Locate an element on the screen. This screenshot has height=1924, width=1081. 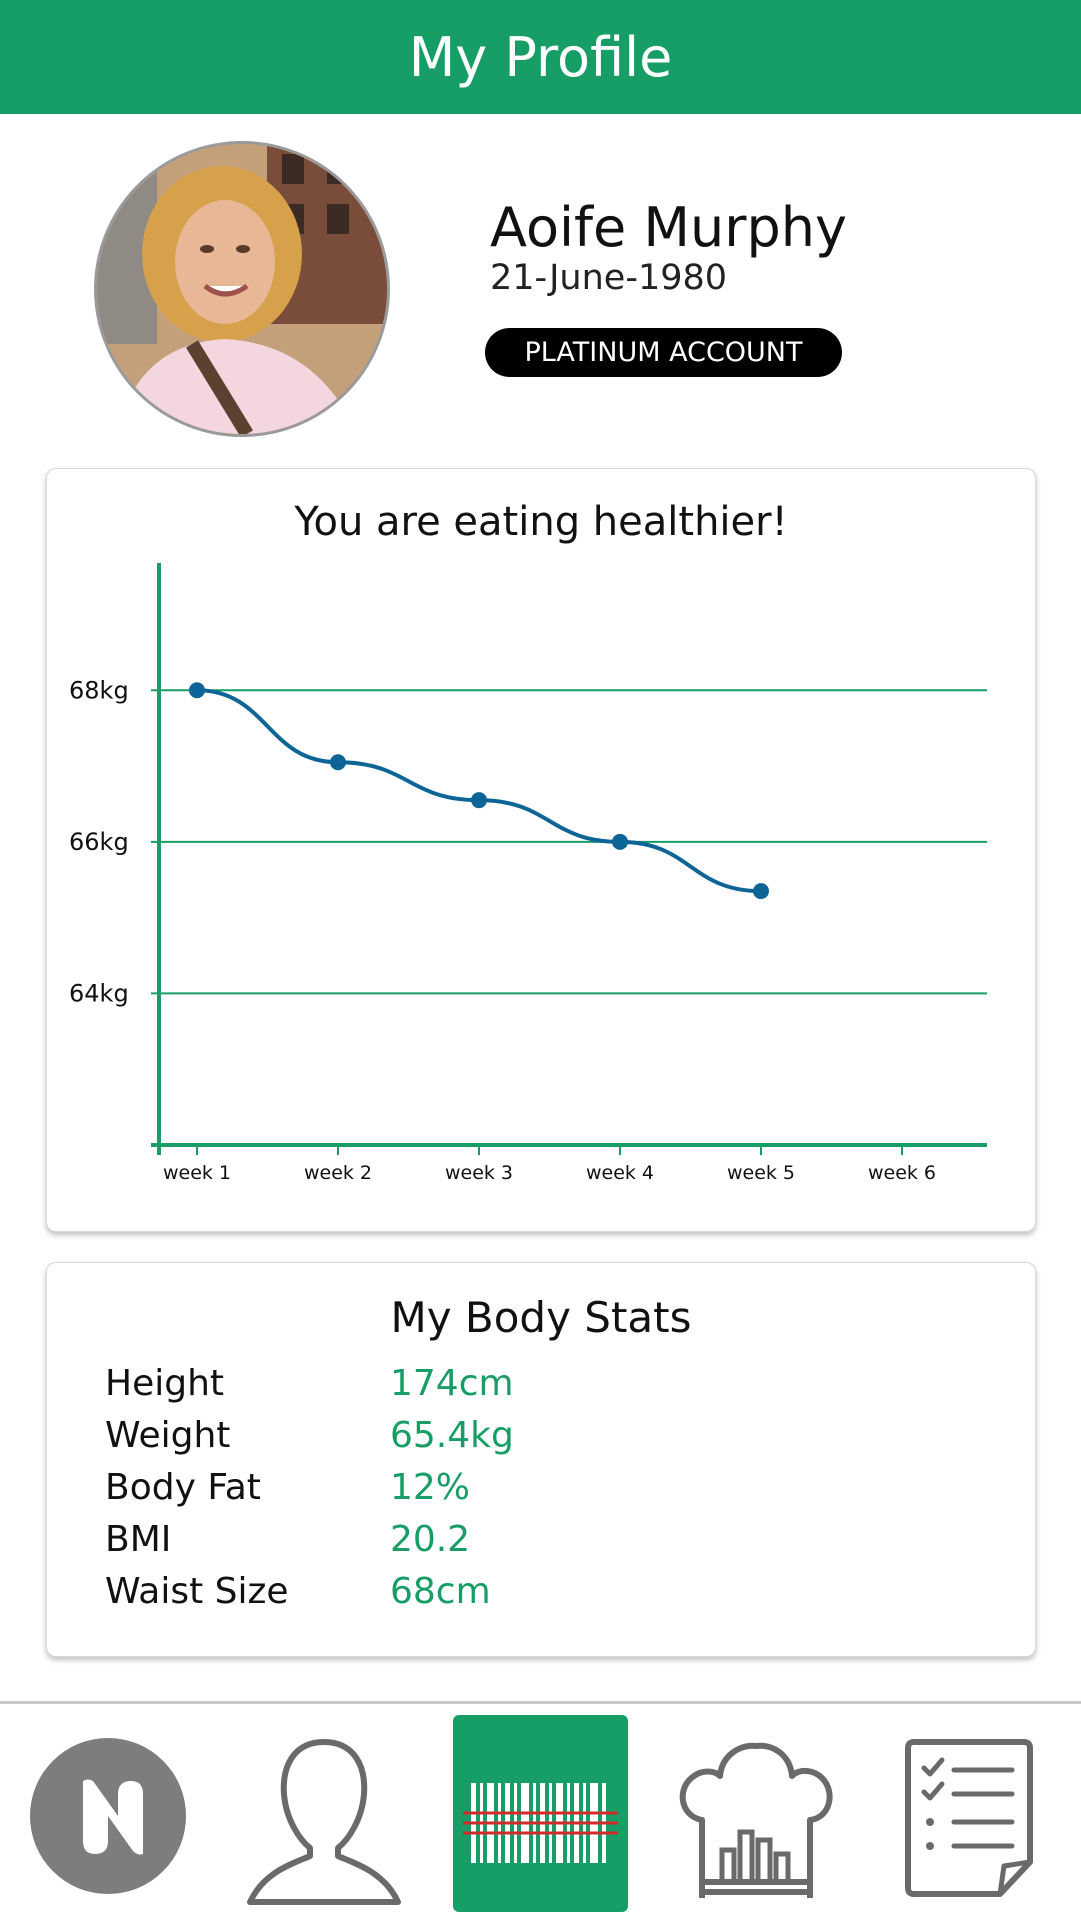
avatar is located at coordinates (242, 289).